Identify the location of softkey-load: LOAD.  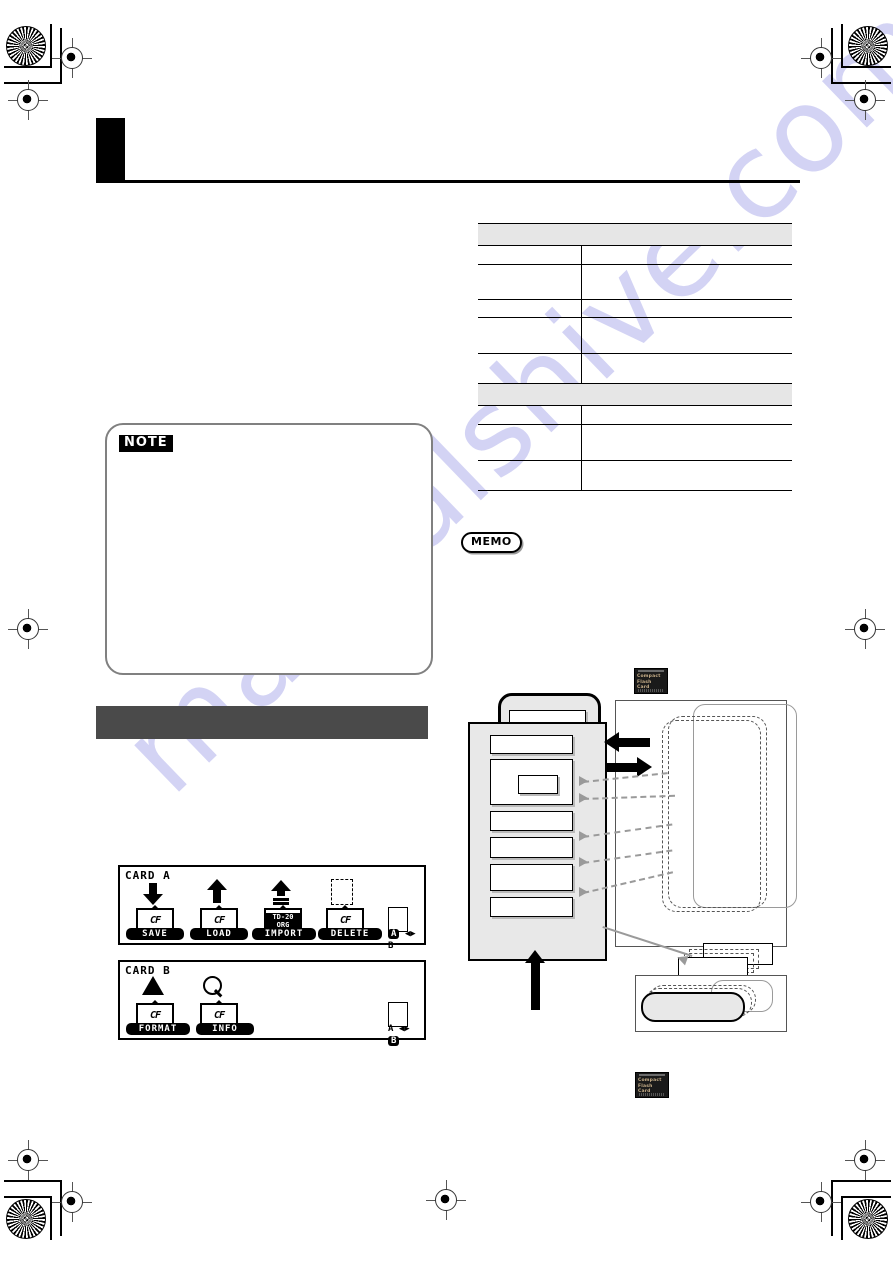
(219, 934).